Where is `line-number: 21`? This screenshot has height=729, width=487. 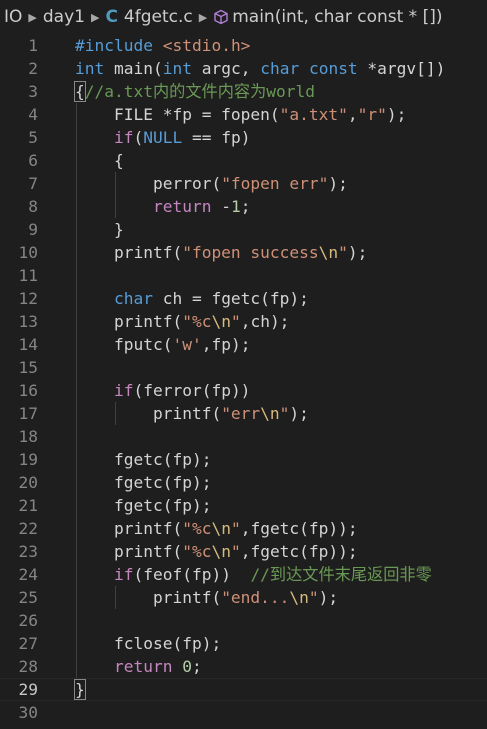 line-number: 21 is located at coordinates (28, 505).